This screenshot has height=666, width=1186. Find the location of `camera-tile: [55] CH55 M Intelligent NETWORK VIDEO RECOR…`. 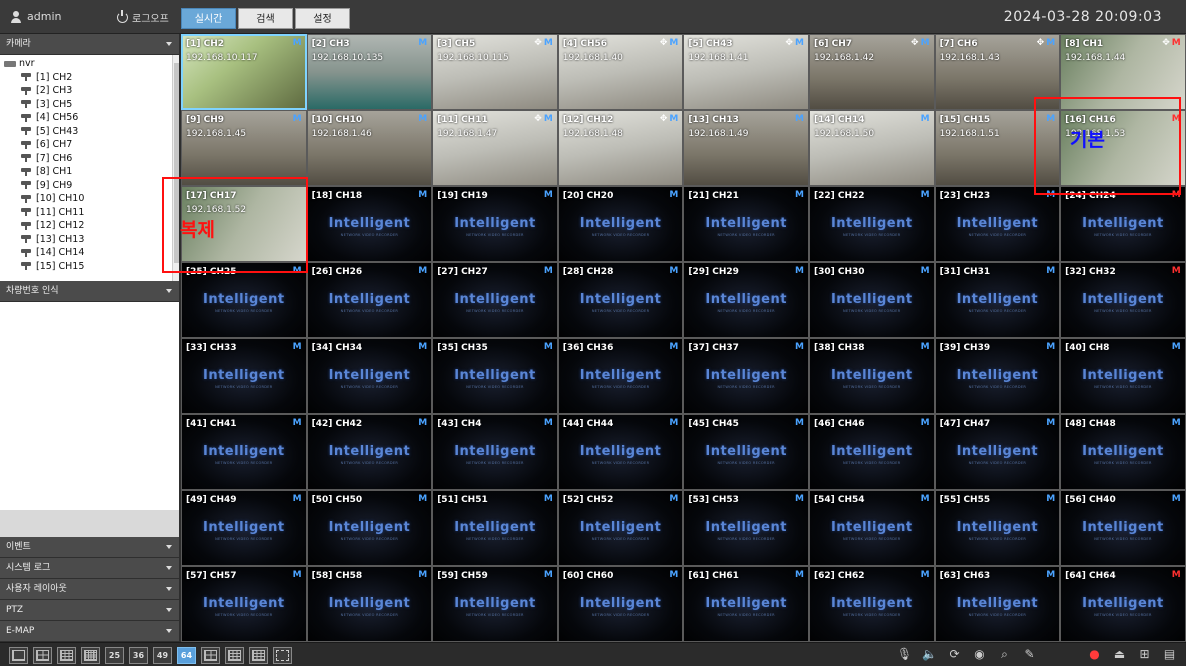

camera-tile: [55] CH55 M Intelligent NETWORK VIDEO RECOR… is located at coordinates (997, 528).